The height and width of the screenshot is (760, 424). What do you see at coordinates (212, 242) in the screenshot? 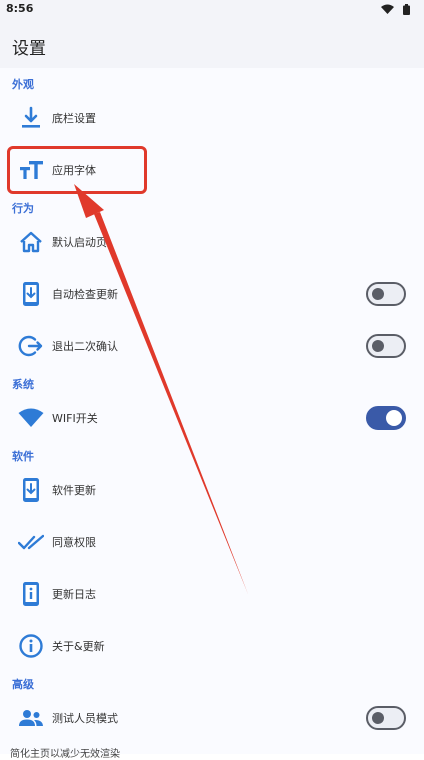
I see `setting-default-launch-page: 默认启动页` at bounding box center [212, 242].